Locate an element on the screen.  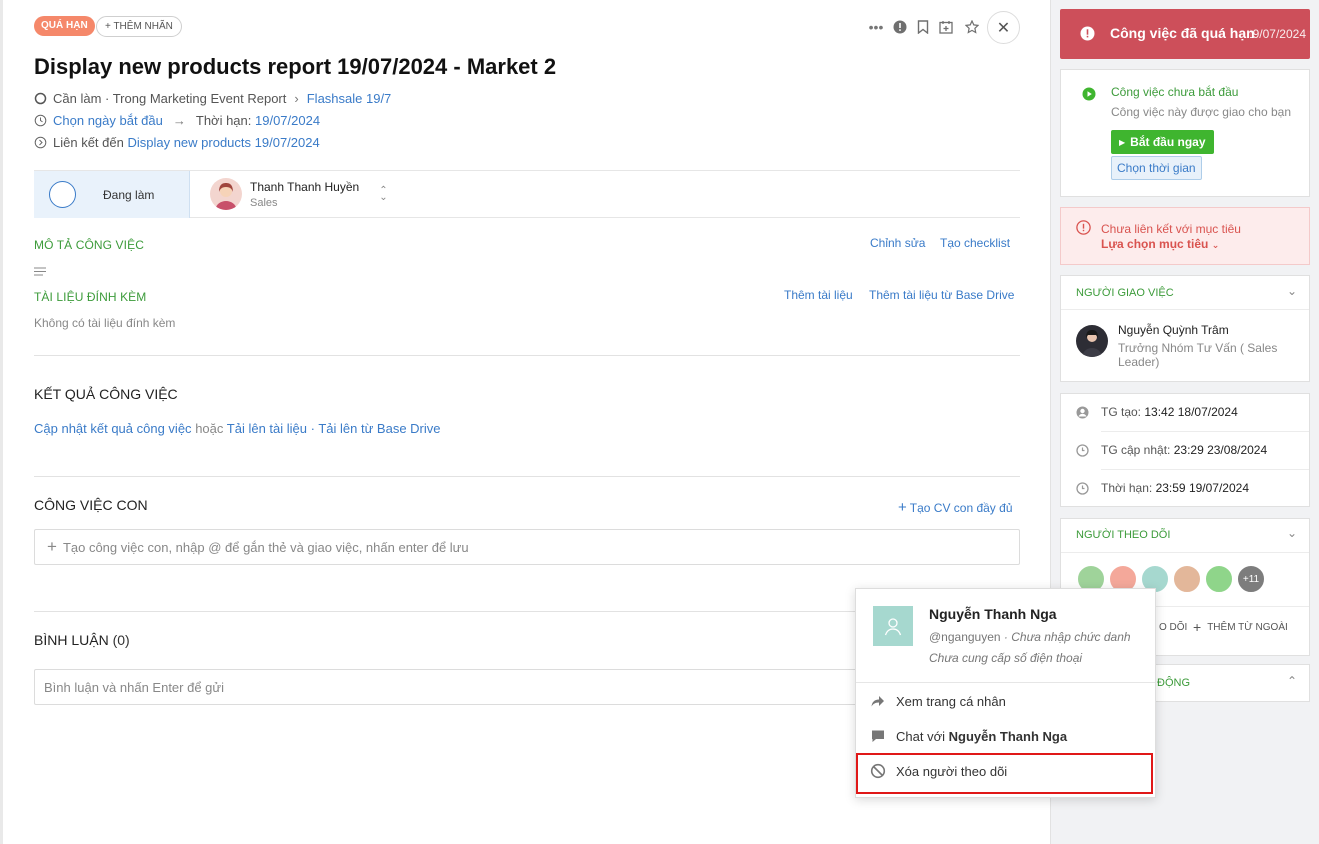
updated-value: 23:29 23/08/2024 is located at coordinates (1220, 450).